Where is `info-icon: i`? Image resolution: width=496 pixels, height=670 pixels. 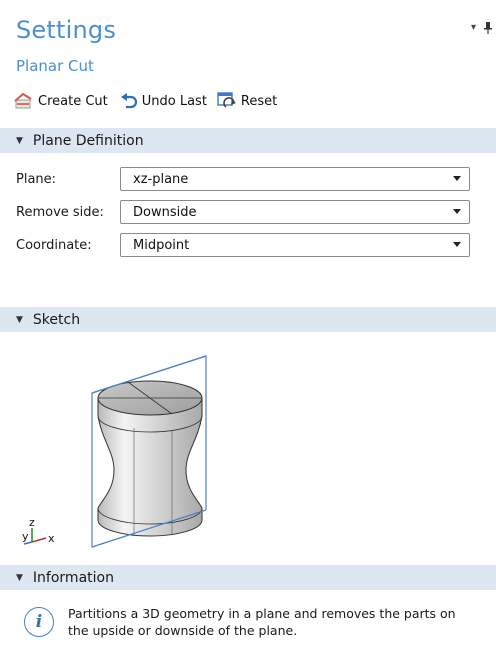
info-icon: i is located at coordinates (39, 622).